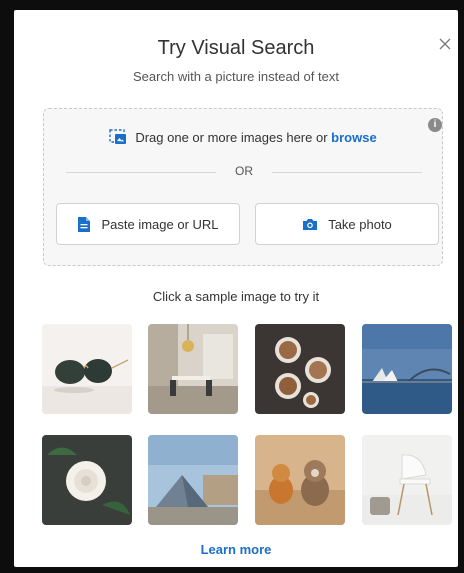 The height and width of the screenshot is (573, 464). What do you see at coordinates (87, 480) in the screenshot?
I see `sample-image-white-rose` at bounding box center [87, 480].